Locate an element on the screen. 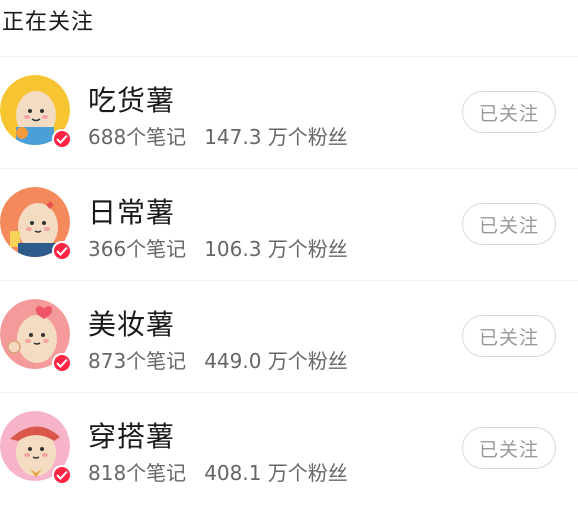  account-name: 日常薯 is located at coordinates (132, 212).